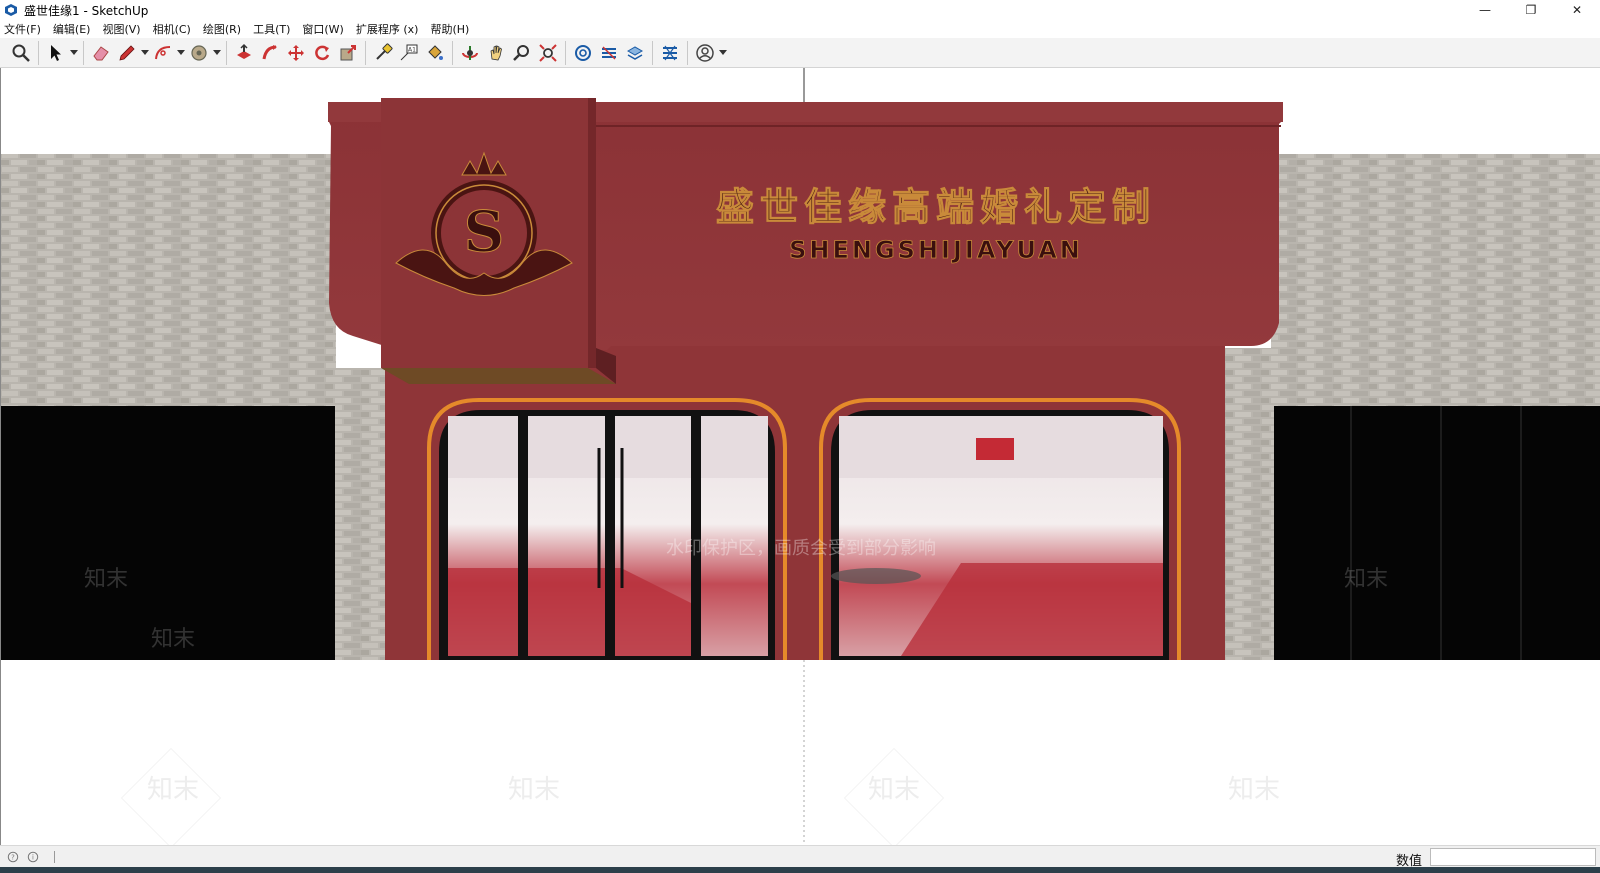  I want to click on close-button: ✕, so click(1577, 10).